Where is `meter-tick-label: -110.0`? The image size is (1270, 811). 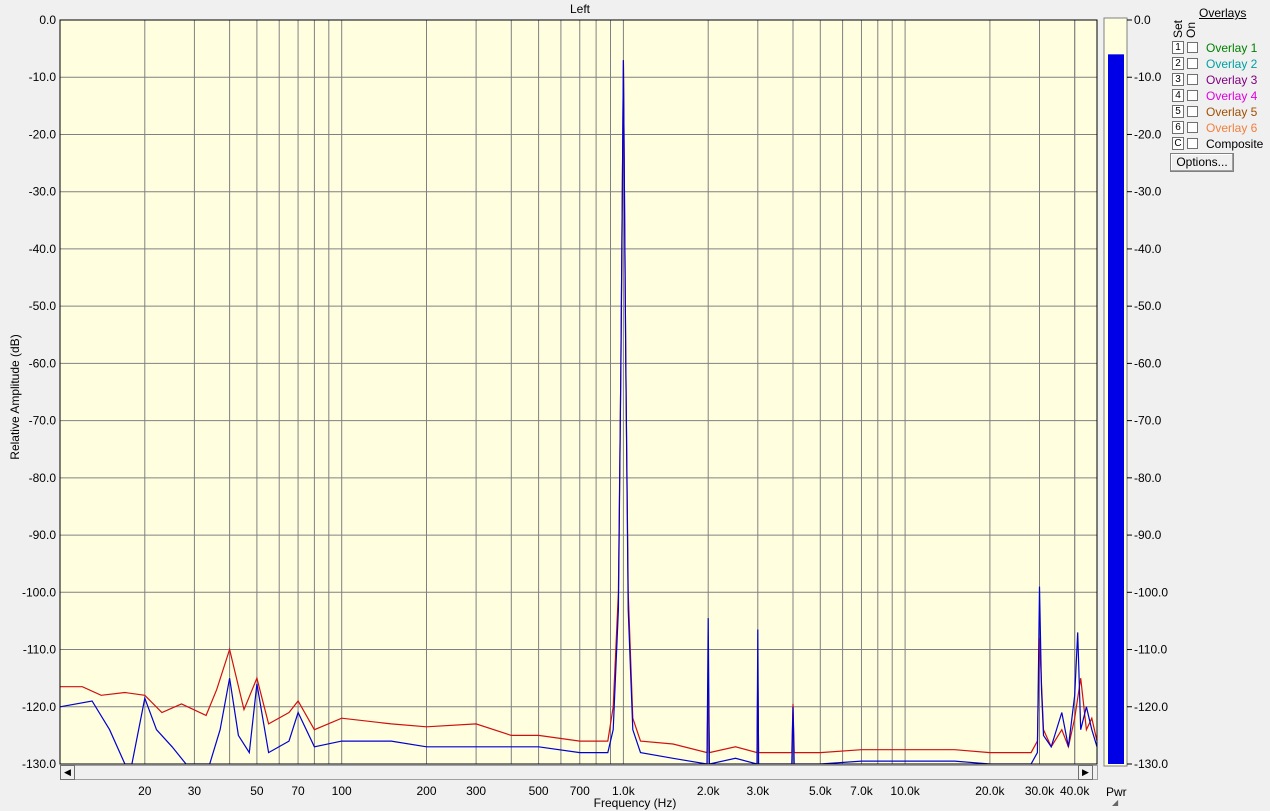
meter-tick-label: -110.0 is located at coordinates (1150, 650).